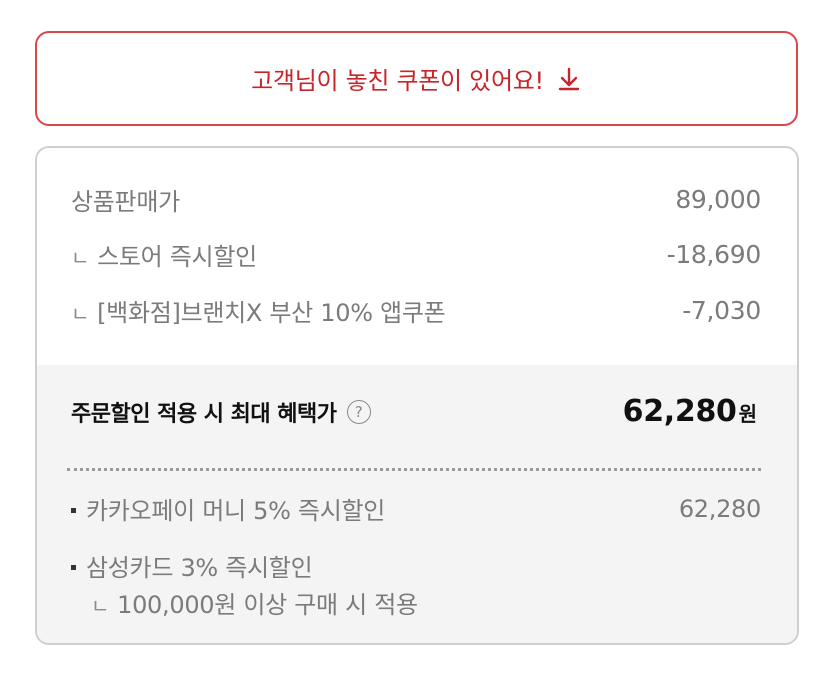  Describe the element at coordinates (164, 257) in the screenshot. I see `price-row-label: ㄴ 스토어 즉시할인` at that location.